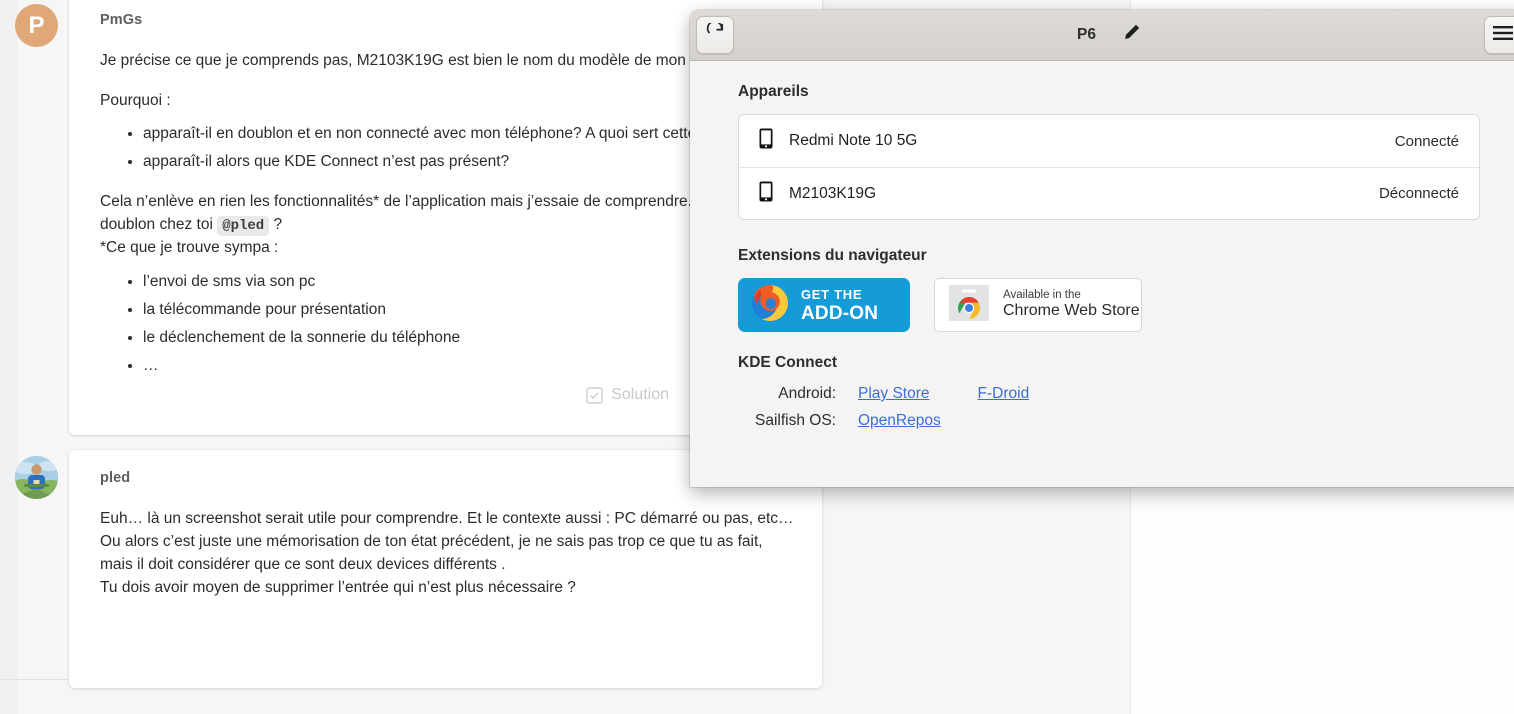  I want to click on firefox-badge-text: GET THE ADD-ON, so click(839, 305).